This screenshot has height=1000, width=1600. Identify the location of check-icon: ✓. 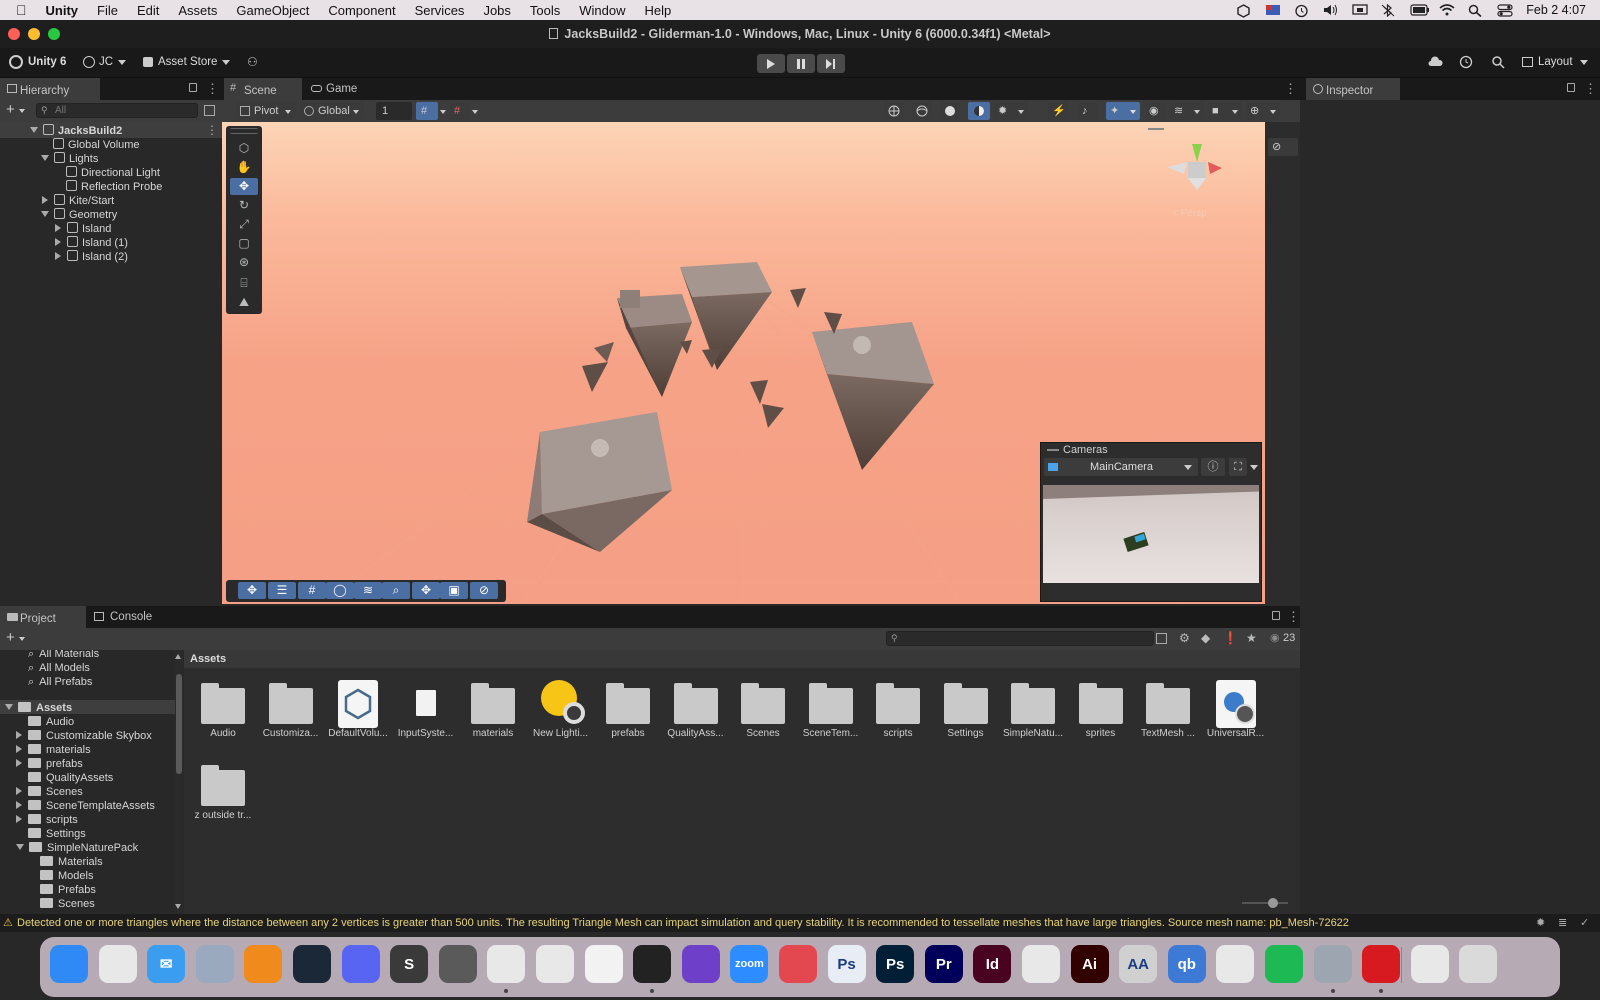
(1584, 923).